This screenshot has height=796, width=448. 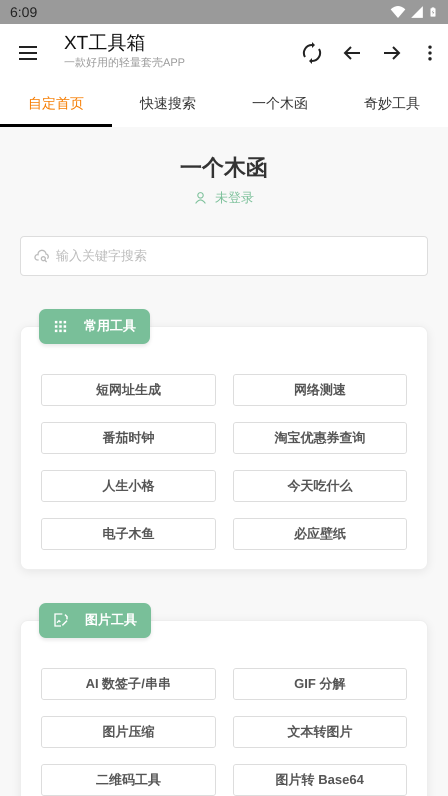 What do you see at coordinates (128, 438) in the screenshot?
I see `tool-button: 番茄时钟` at bounding box center [128, 438].